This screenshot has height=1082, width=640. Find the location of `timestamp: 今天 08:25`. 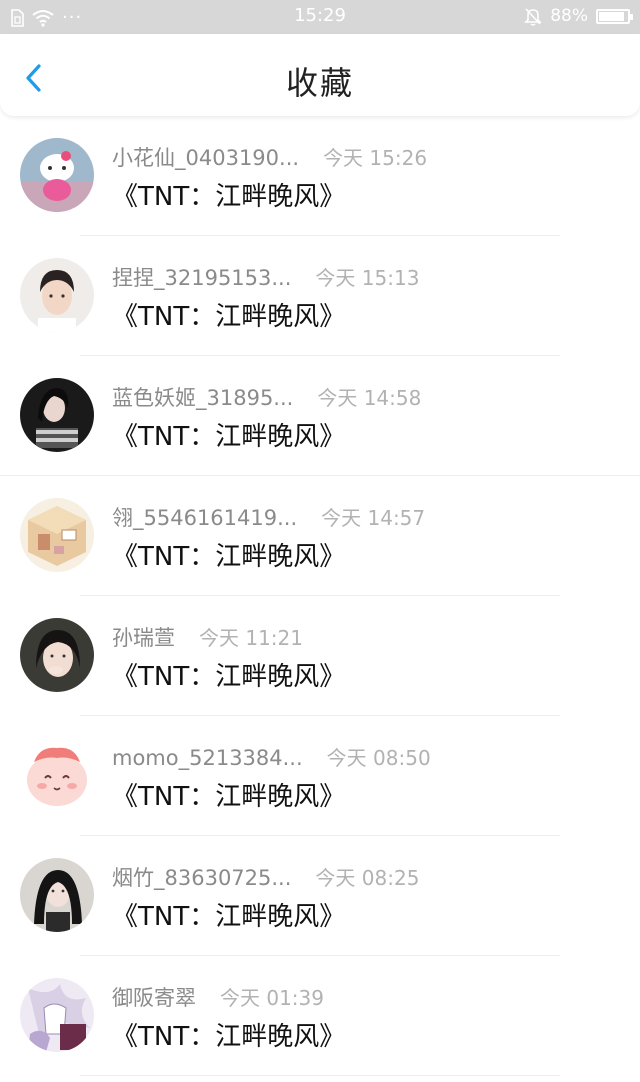

timestamp: 今天 08:25 is located at coordinates (367, 878).